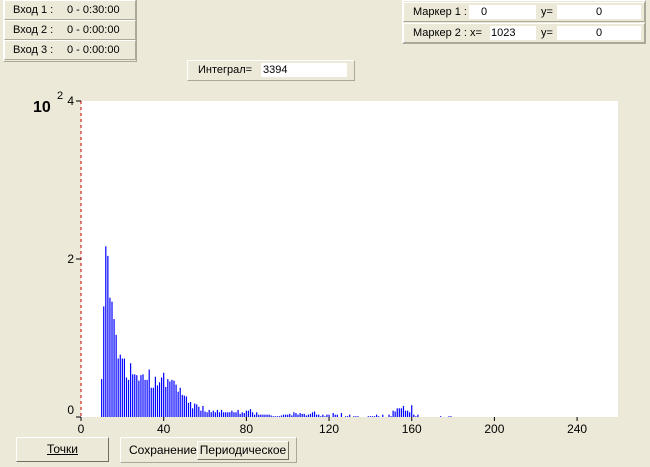 The width and height of the screenshot is (650, 467). Describe the element at coordinates (70, 101) in the screenshot. I see `y-tick-label: 4` at that location.